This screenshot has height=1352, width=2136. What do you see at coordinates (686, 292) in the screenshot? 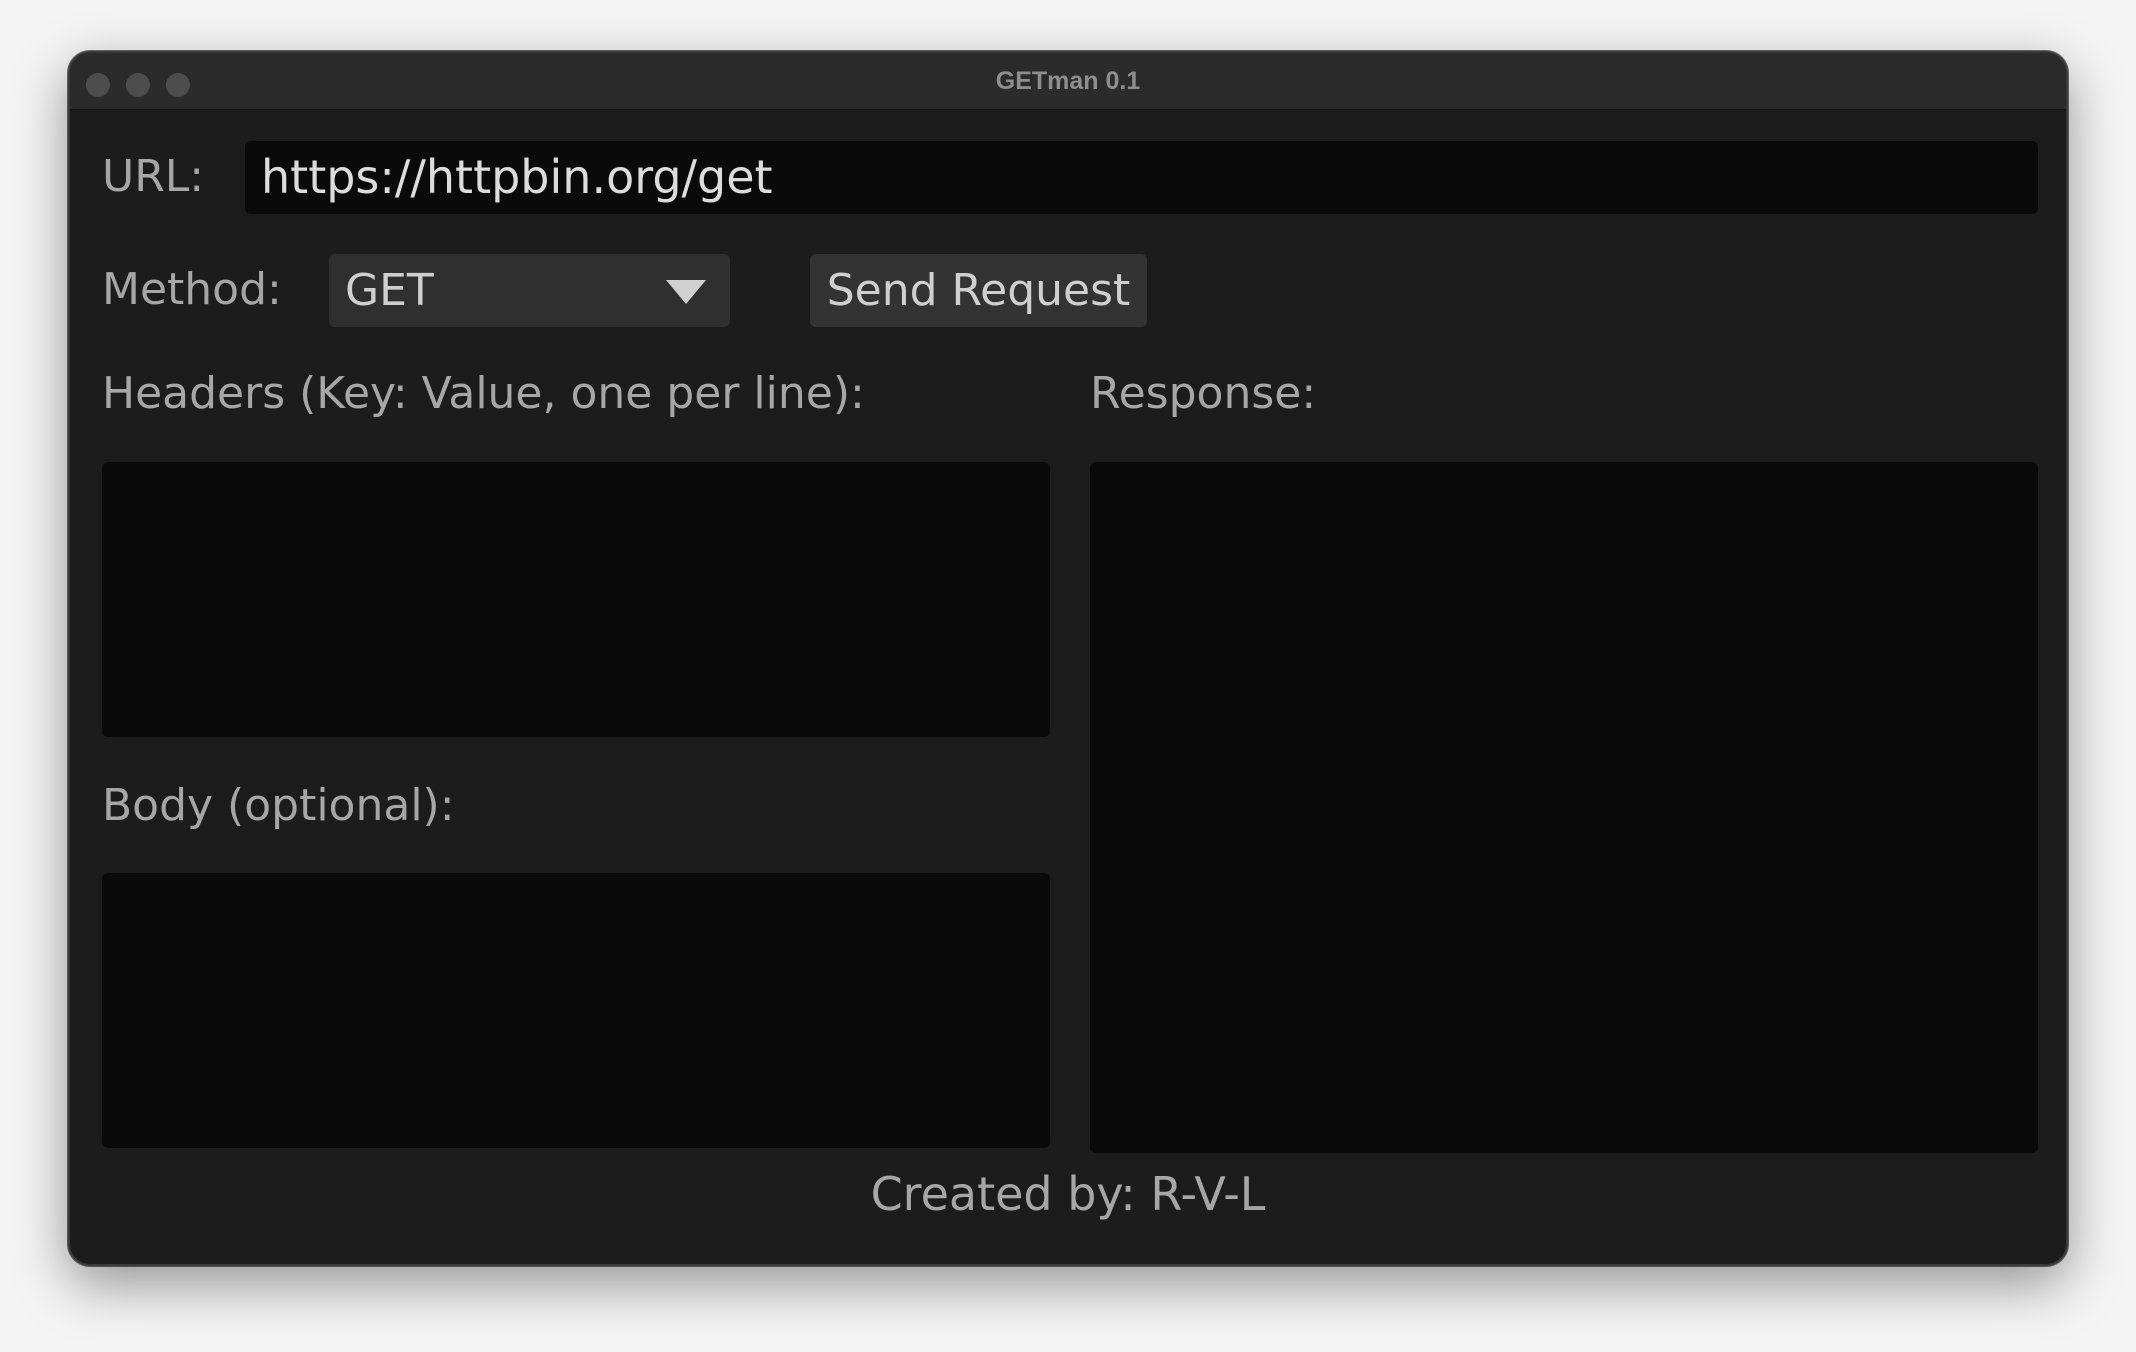
I see `chevron-down-icon` at bounding box center [686, 292].